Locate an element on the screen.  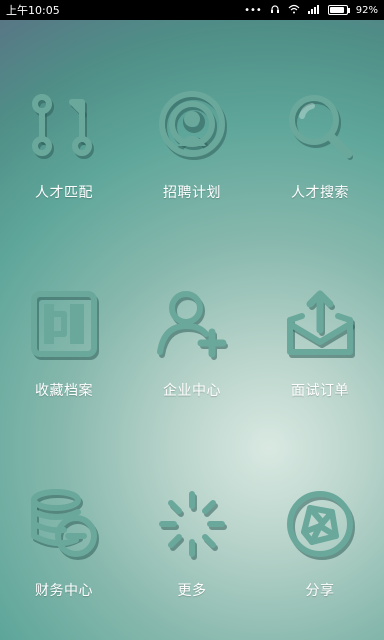
tile-finance-center: 财务中心 is located at coordinates (64, 556).